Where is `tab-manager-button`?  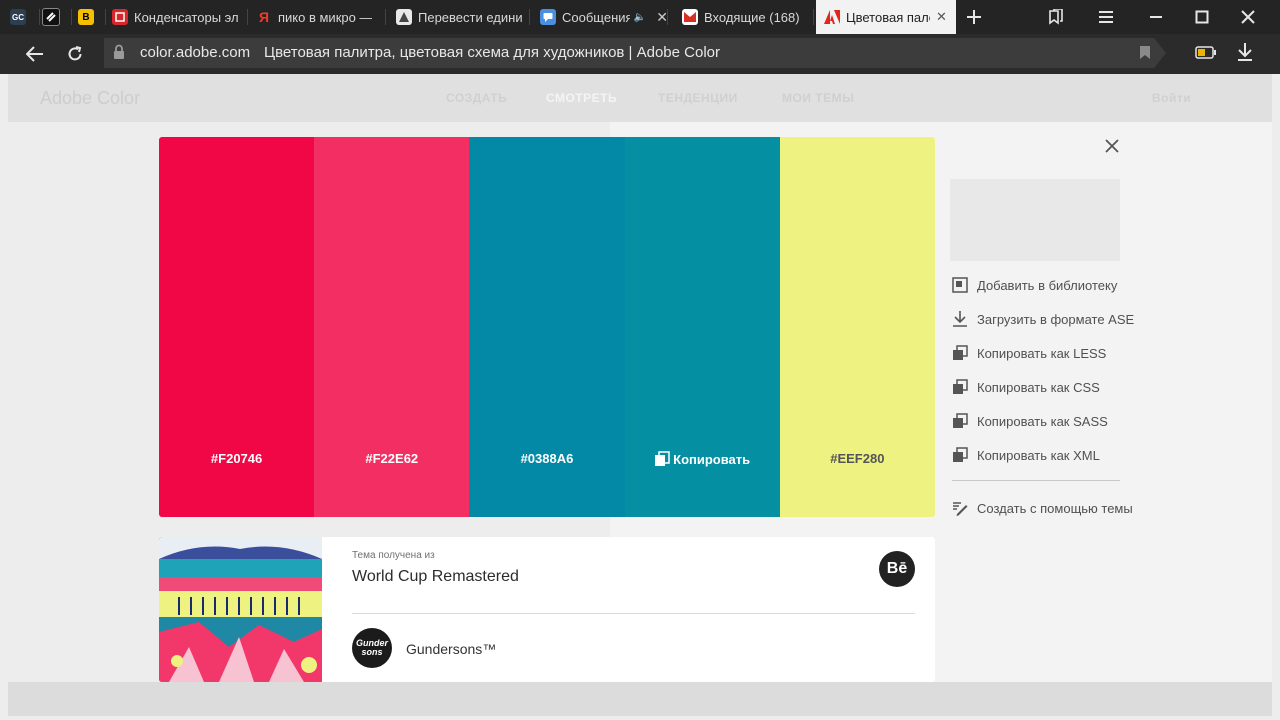 tab-manager-button is located at coordinates (1056, 17).